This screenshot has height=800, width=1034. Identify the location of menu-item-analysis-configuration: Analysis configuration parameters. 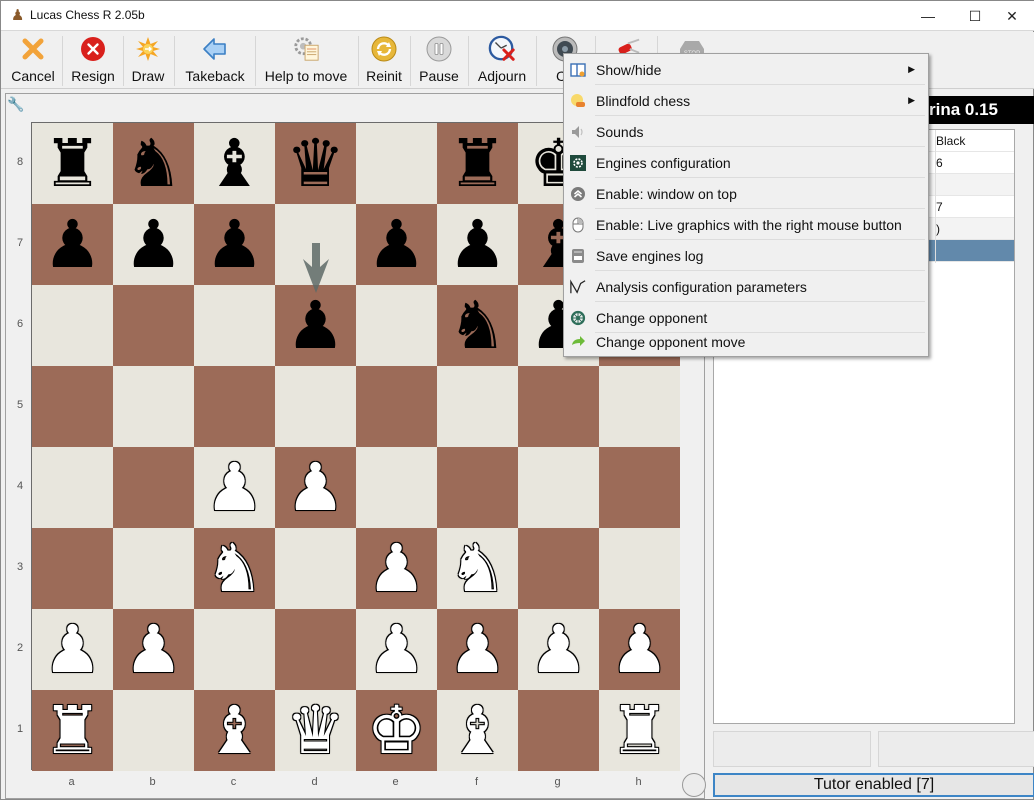
(746, 286).